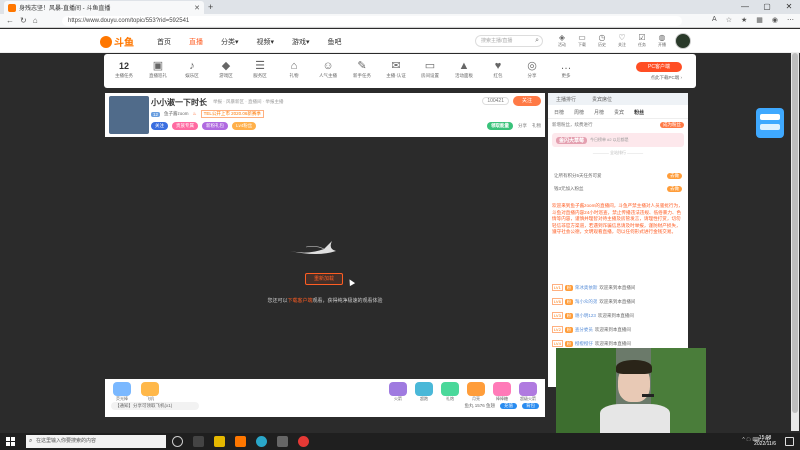 Image resolution: width=800 pixels, height=450 pixels. Describe the element at coordinates (642, 40) in the screenshot. I see `header-task: ☑ 任务` at that location.